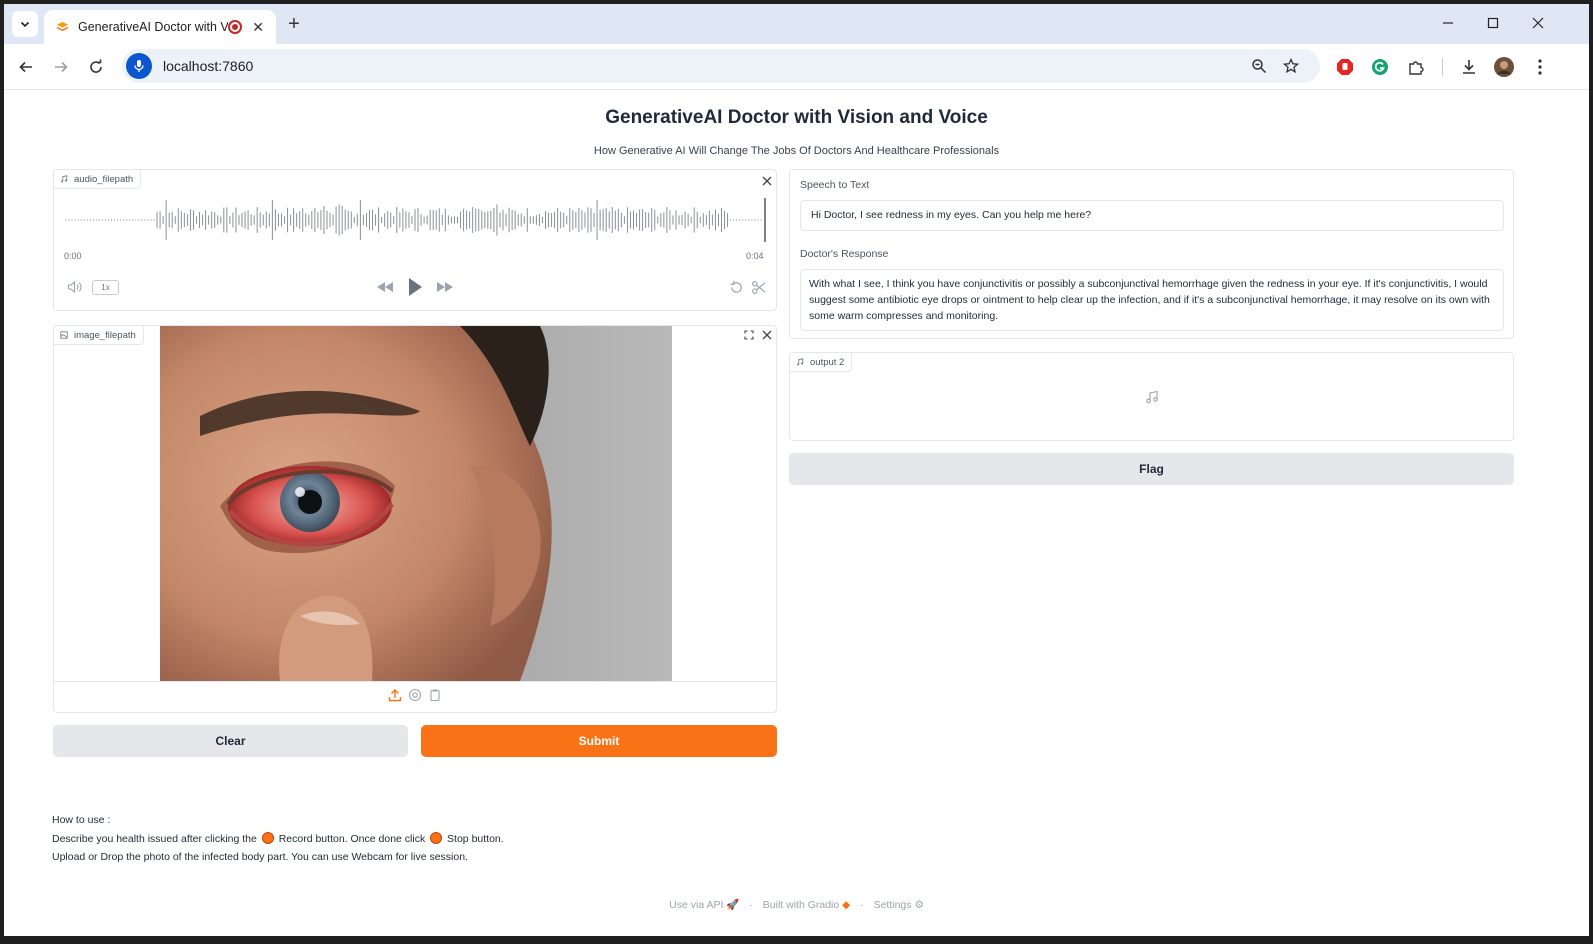 The image size is (1593, 944). What do you see at coordinates (64, 335) in the screenshot?
I see `image-icon` at bounding box center [64, 335].